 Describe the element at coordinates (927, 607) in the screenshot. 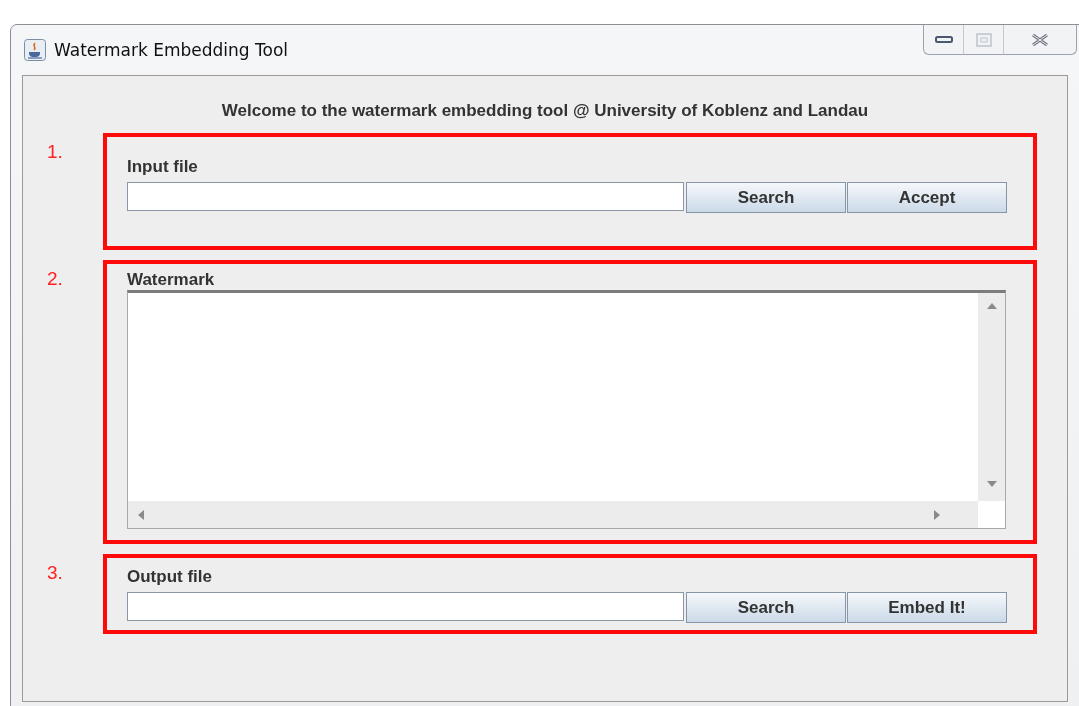

I see `action-button: Embed It!` at that location.